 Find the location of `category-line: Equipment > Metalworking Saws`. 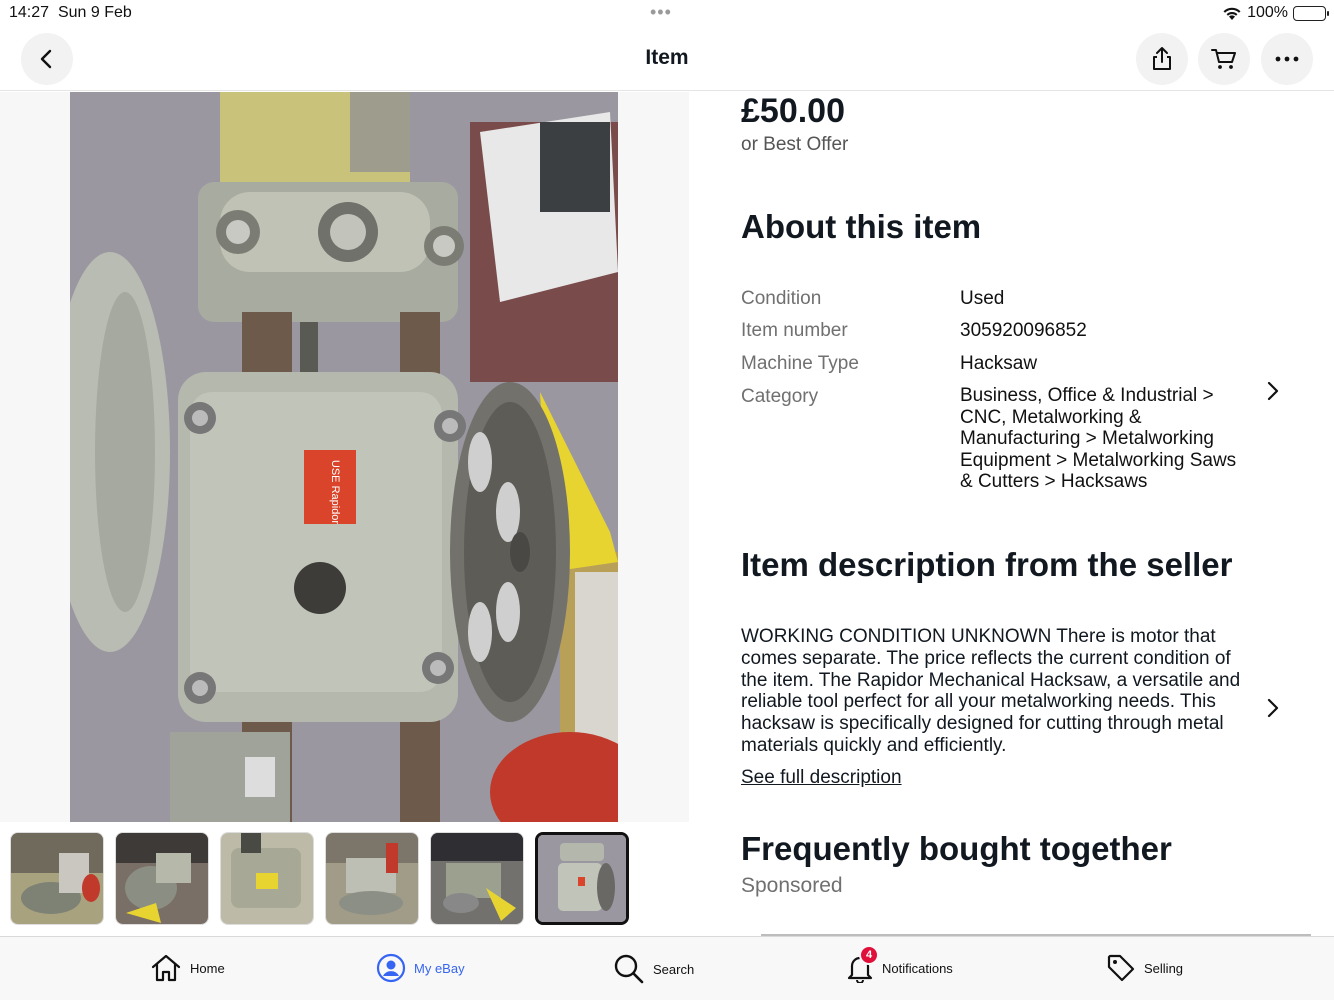

category-line: Equipment > Metalworking Saws is located at coordinates (1098, 460).